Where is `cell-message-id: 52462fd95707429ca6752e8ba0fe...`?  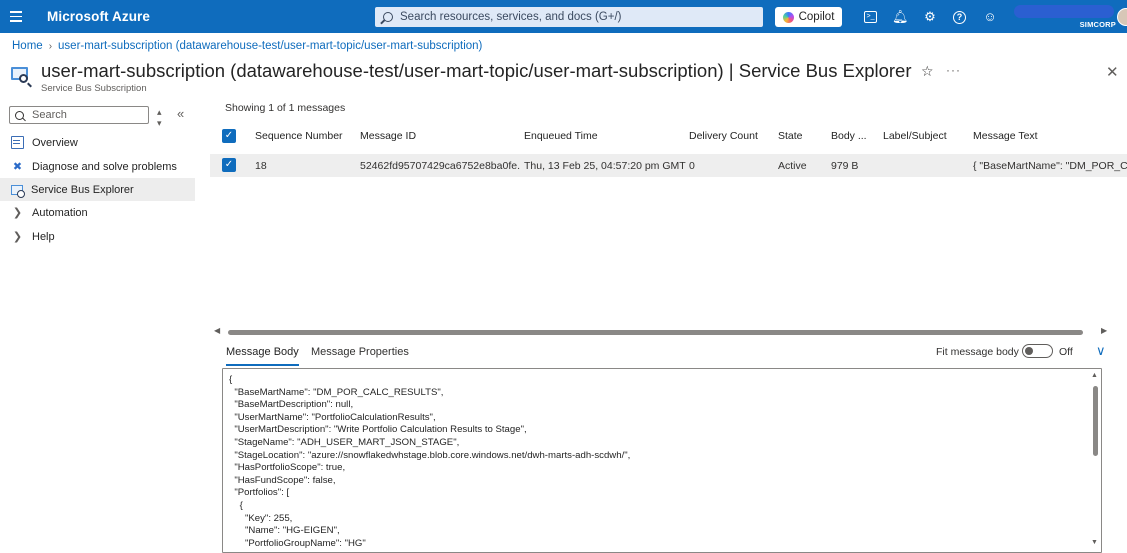
cell-message-id: 52462fd95707429ca6752e8ba0fe... is located at coordinates (440, 165).